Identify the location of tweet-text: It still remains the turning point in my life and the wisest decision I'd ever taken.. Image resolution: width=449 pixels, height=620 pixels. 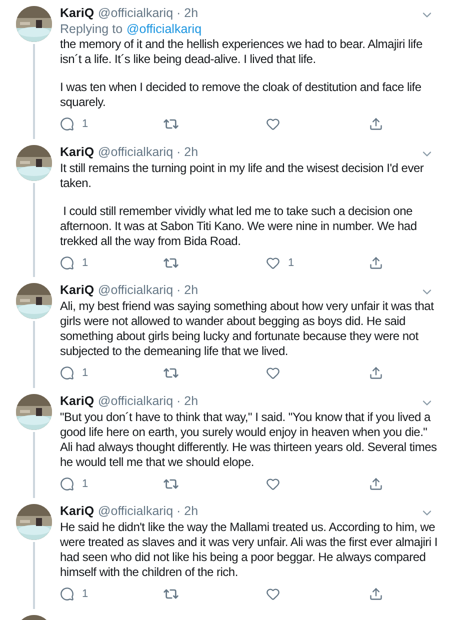
(242, 175).